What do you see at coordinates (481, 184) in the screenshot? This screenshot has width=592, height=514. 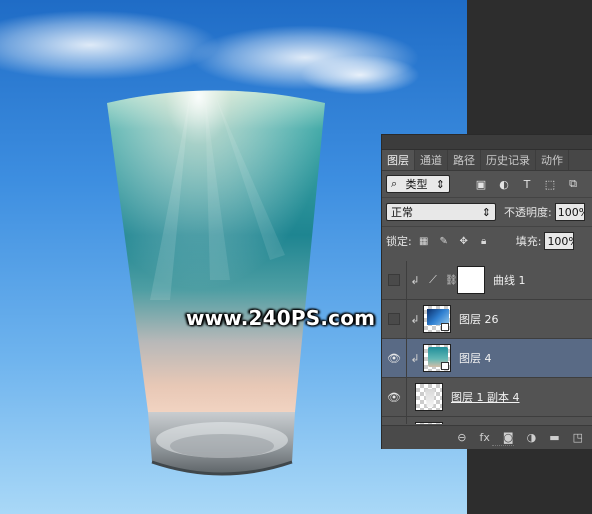 I see `image-icon: ▣` at bounding box center [481, 184].